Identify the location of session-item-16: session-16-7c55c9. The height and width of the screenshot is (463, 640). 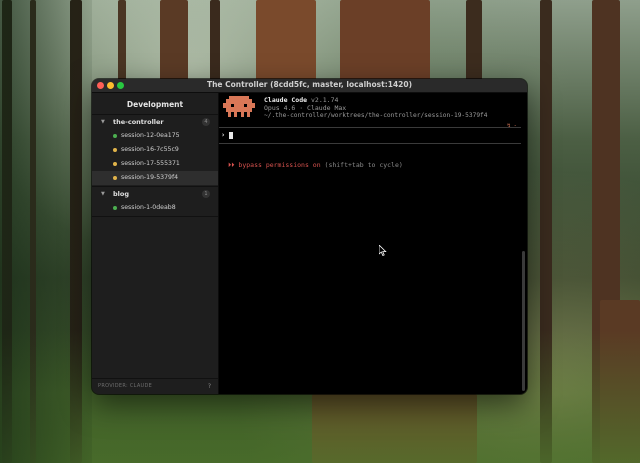
(155, 150).